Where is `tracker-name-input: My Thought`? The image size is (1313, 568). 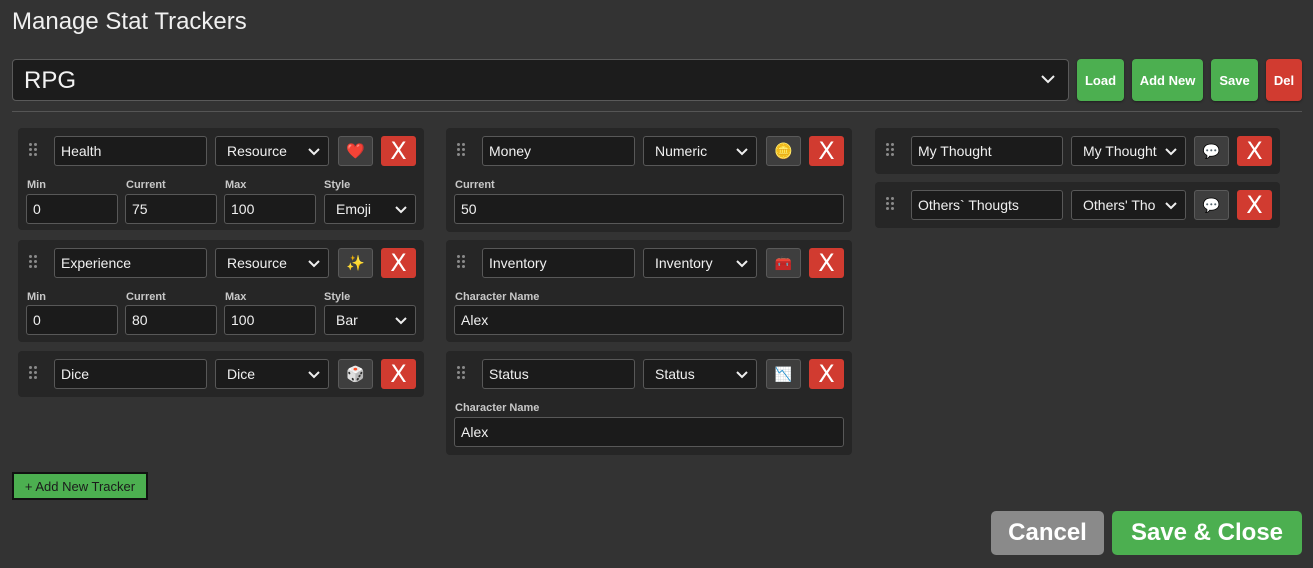
tracker-name-input: My Thought is located at coordinates (987, 151).